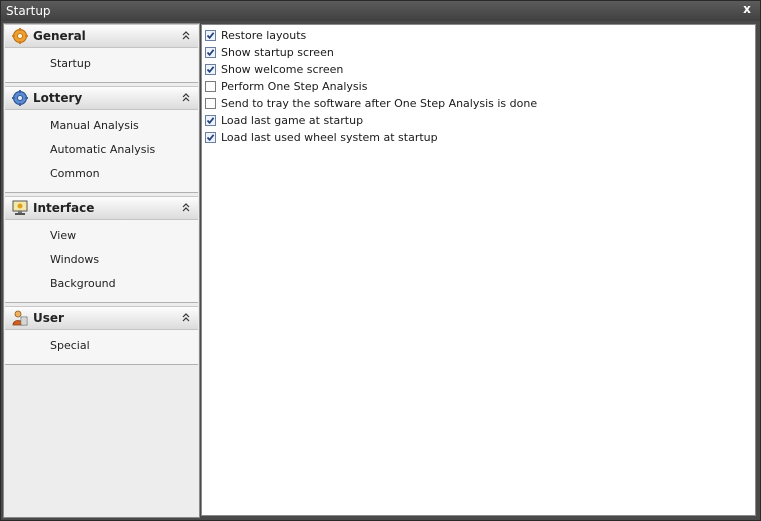  I want to click on group-lottery-header: Lottery, so click(101, 98).